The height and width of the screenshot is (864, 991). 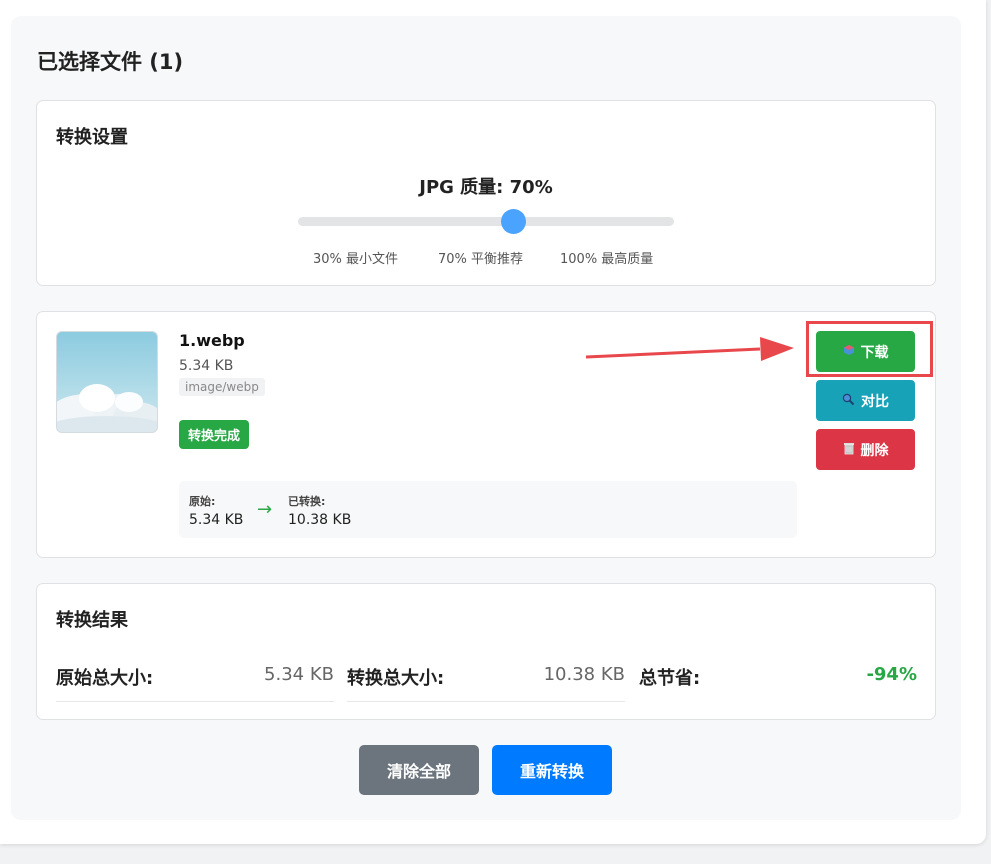 What do you see at coordinates (486, 681) in the screenshot?
I see `converted-total: 转换总大小: 10.38 KB` at bounding box center [486, 681].